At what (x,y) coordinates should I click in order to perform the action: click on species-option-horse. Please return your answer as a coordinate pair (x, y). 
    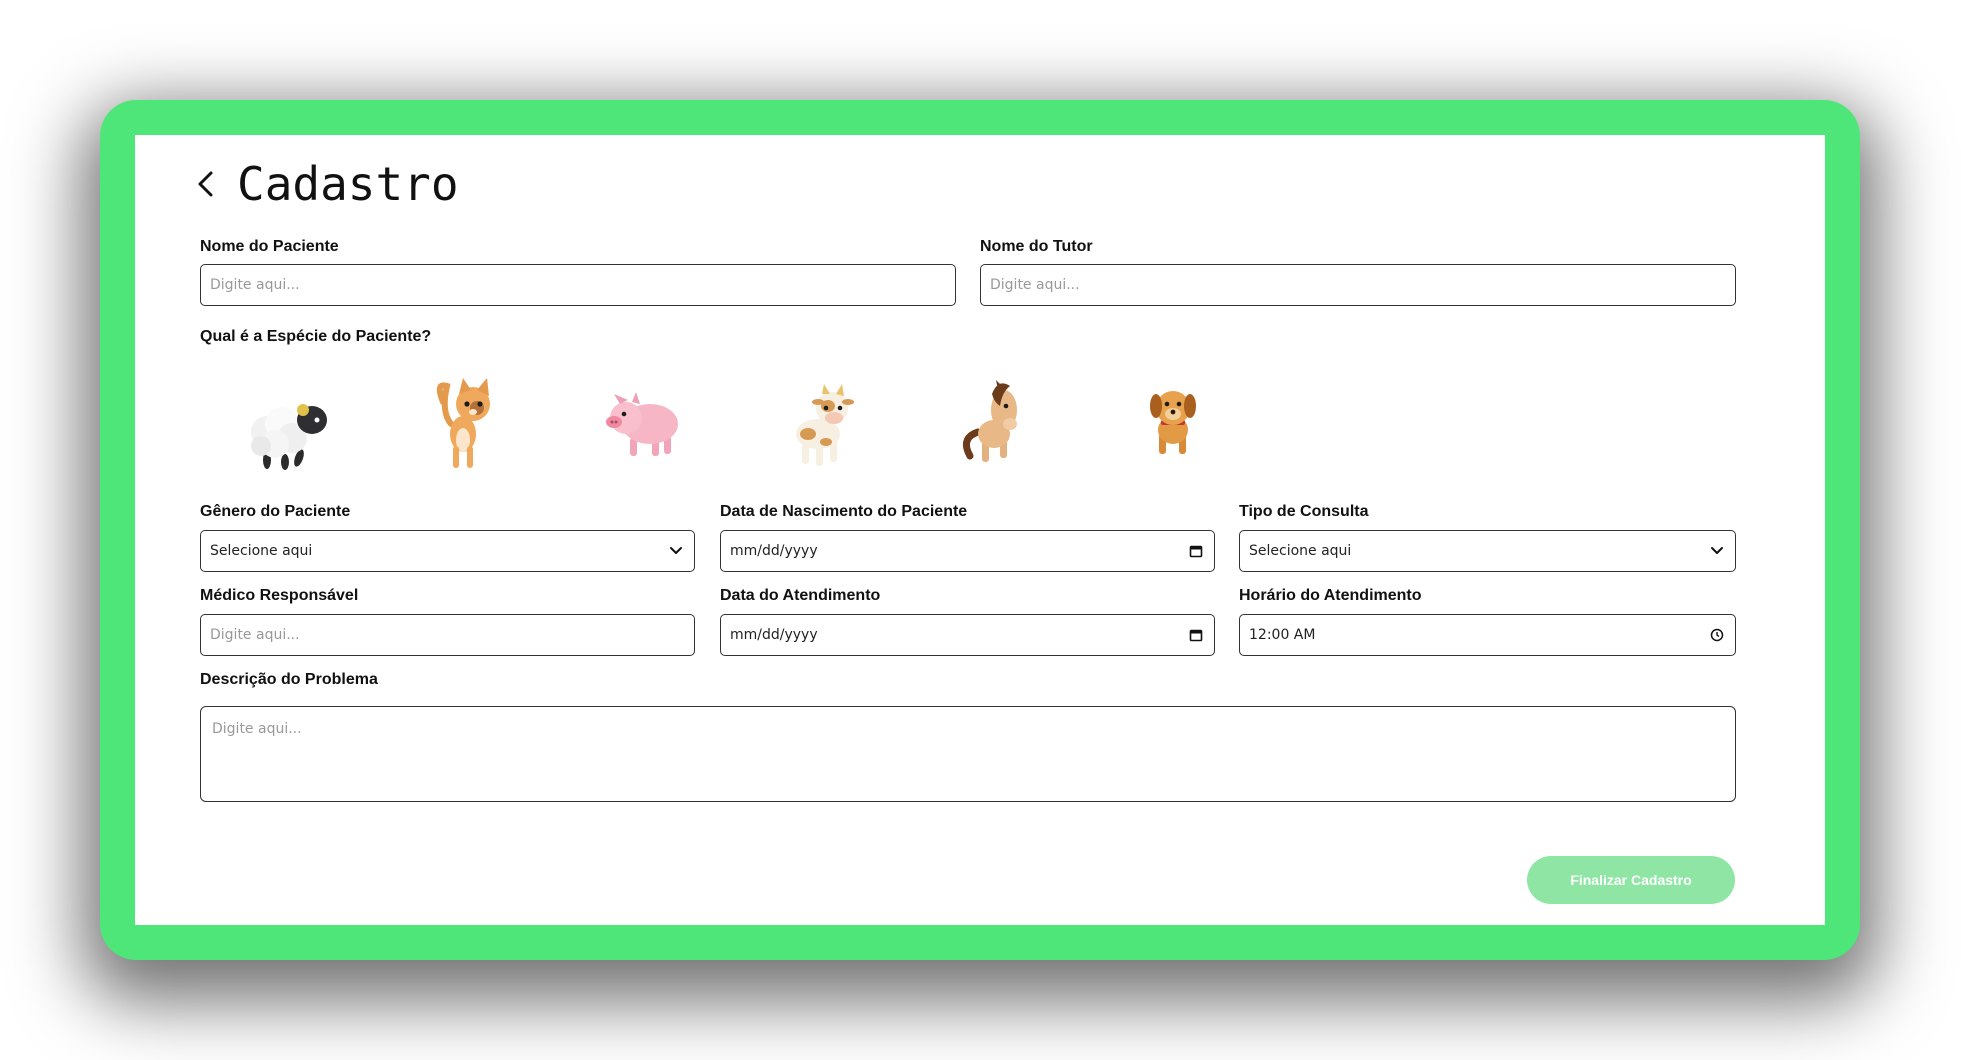
    Looking at the image, I should click on (998, 422).